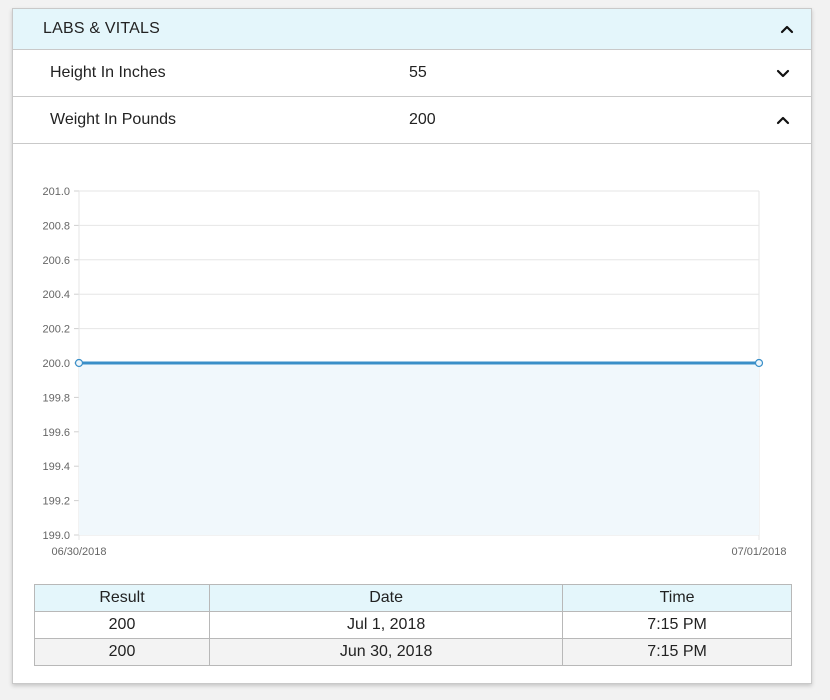  What do you see at coordinates (386, 625) in the screenshot?
I see `date-cell: Jul 1, 2018` at bounding box center [386, 625].